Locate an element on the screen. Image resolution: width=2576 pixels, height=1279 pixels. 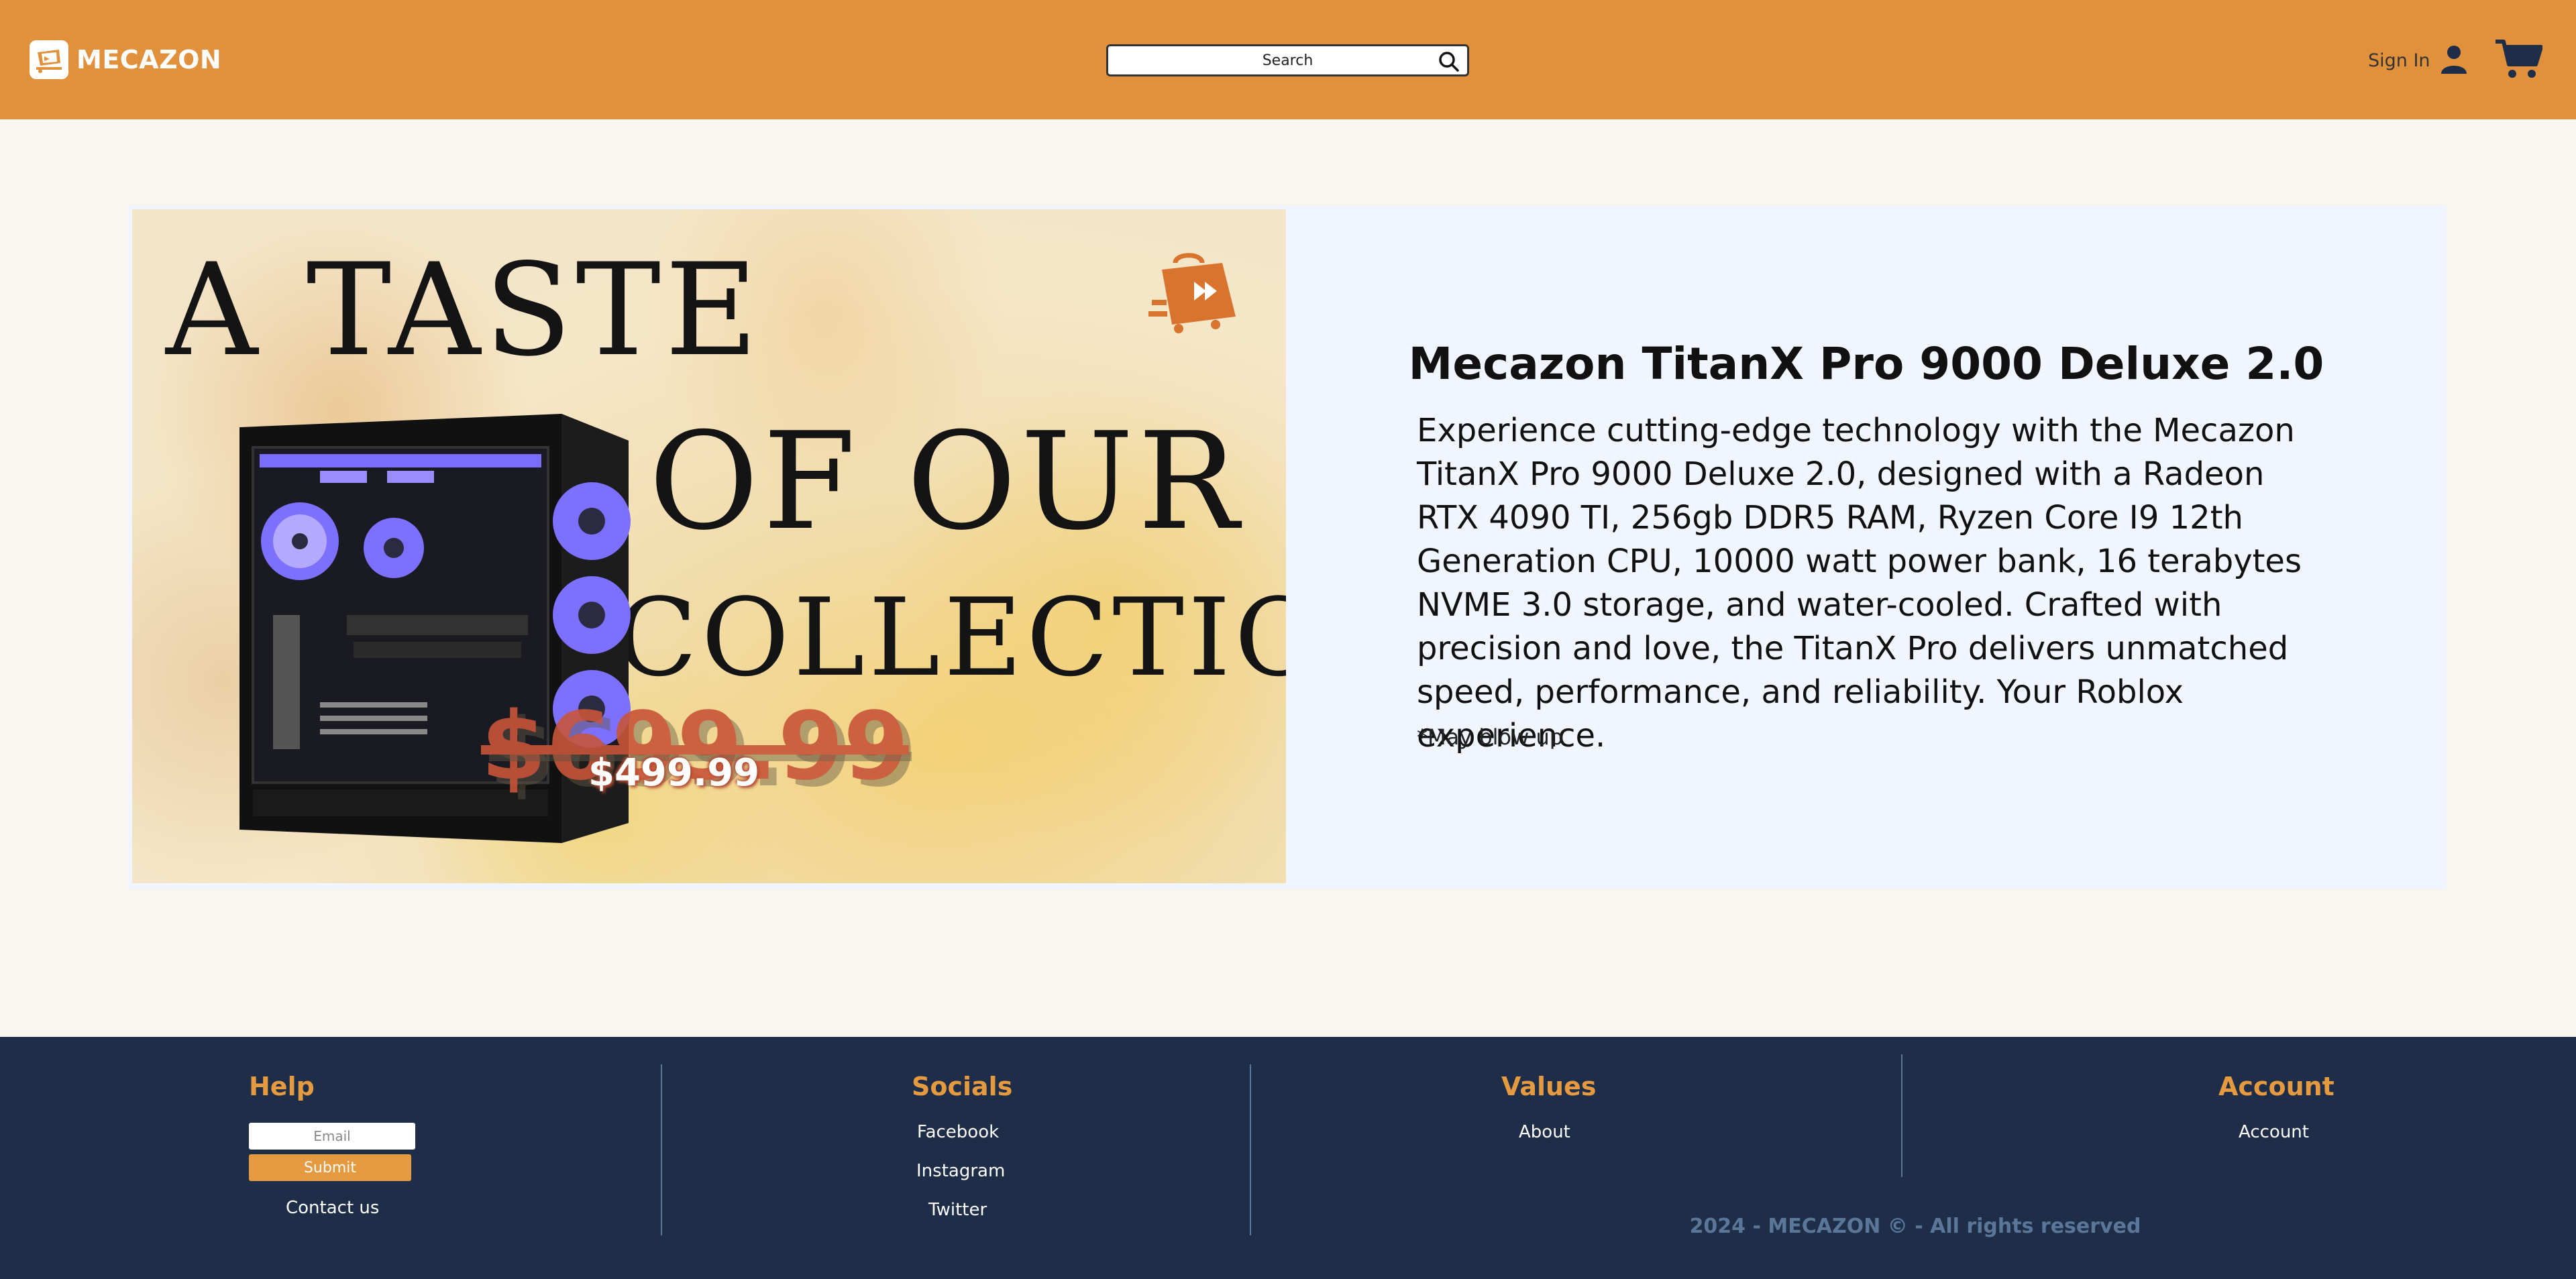
banner-line-1: A TASTE is located at coordinates (464, 310).